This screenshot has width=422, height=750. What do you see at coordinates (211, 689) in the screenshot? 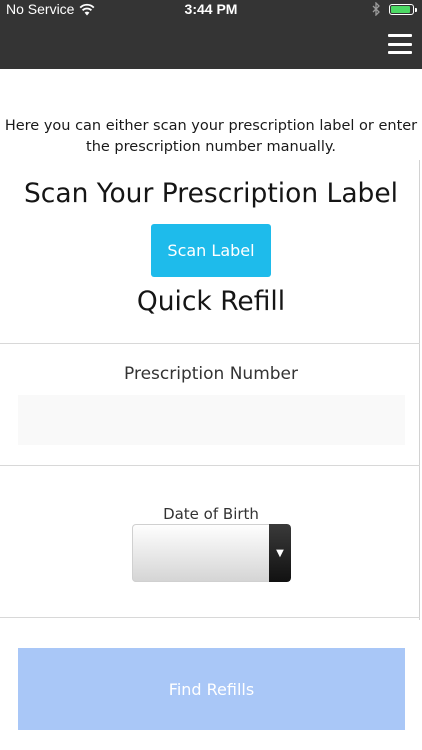
I see `find-refills-button: Find Refills` at bounding box center [211, 689].